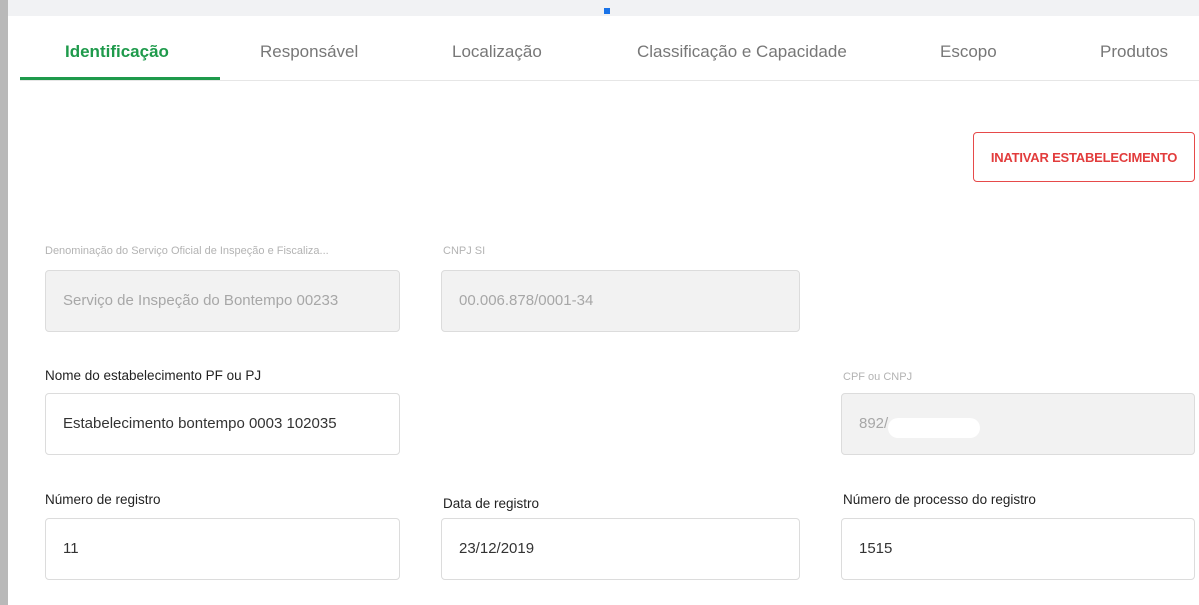 The height and width of the screenshot is (605, 1199). What do you see at coordinates (968, 49) in the screenshot?
I see `tab-escopo: Escopo` at bounding box center [968, 49].